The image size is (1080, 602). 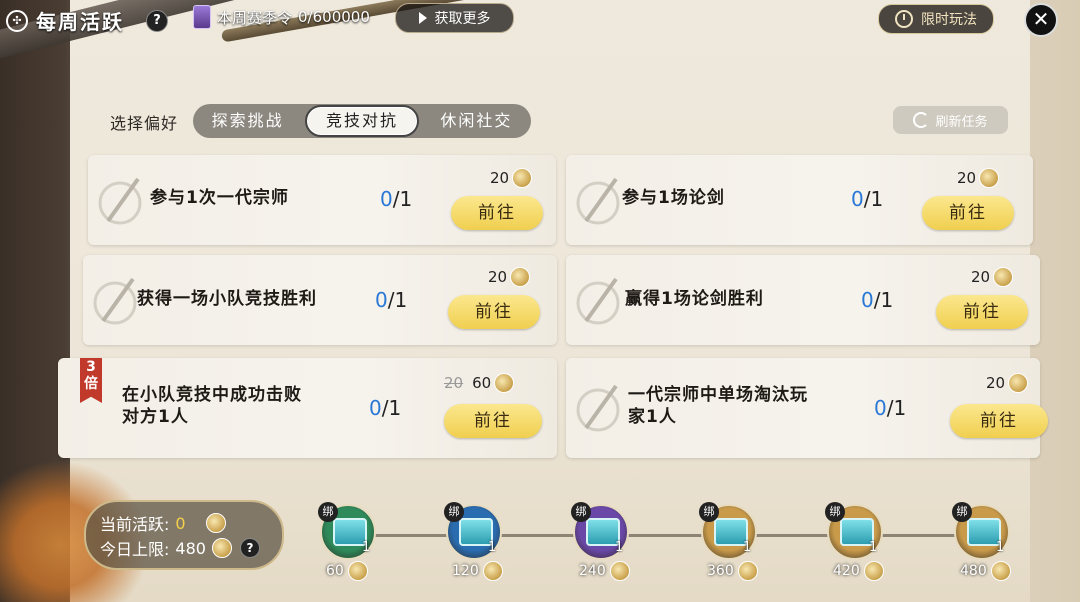 I want to click on current-activity-value: 0, so click(x=180, y=523).